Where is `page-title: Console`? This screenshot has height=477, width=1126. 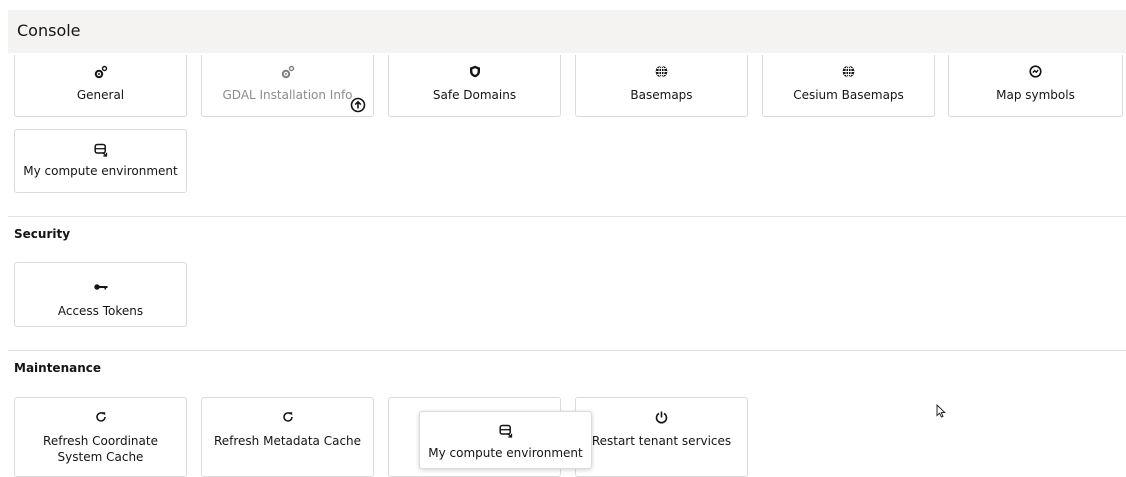
page-title: Console is located at coordinates (49, 30).